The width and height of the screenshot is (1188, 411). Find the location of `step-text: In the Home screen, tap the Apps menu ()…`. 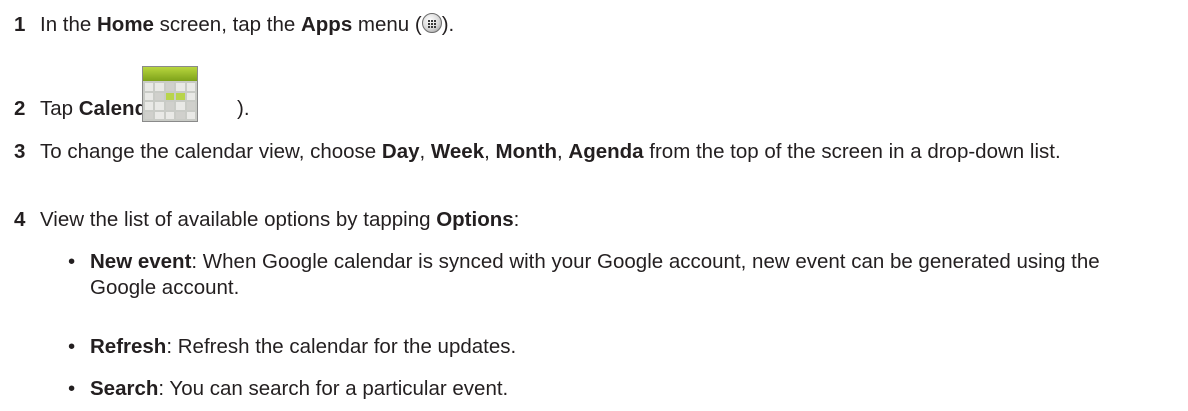

step-text: In the Home screen, tap the Apps menu ()… is located at coordinates (247, 24).